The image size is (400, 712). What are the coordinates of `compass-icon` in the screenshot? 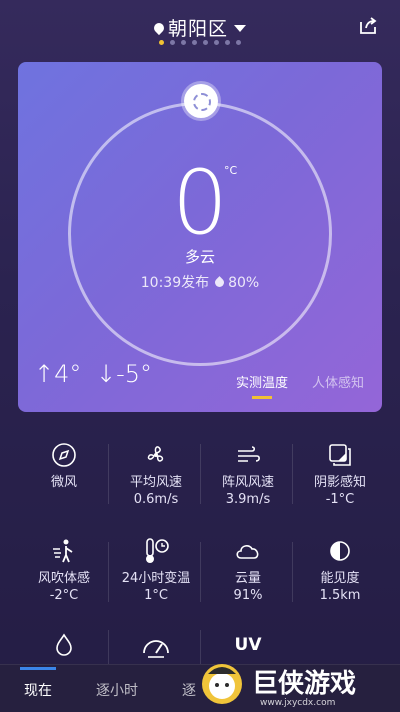 It's located at (64, 455).